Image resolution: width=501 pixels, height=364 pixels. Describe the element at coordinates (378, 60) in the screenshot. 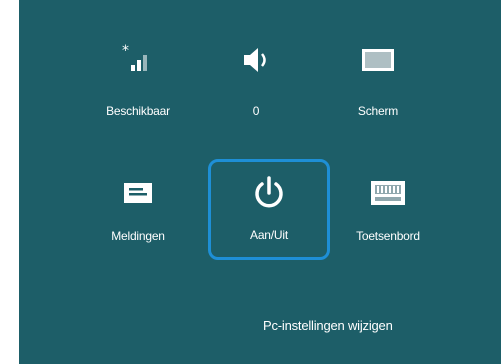

I see `screen-icon` at that location.